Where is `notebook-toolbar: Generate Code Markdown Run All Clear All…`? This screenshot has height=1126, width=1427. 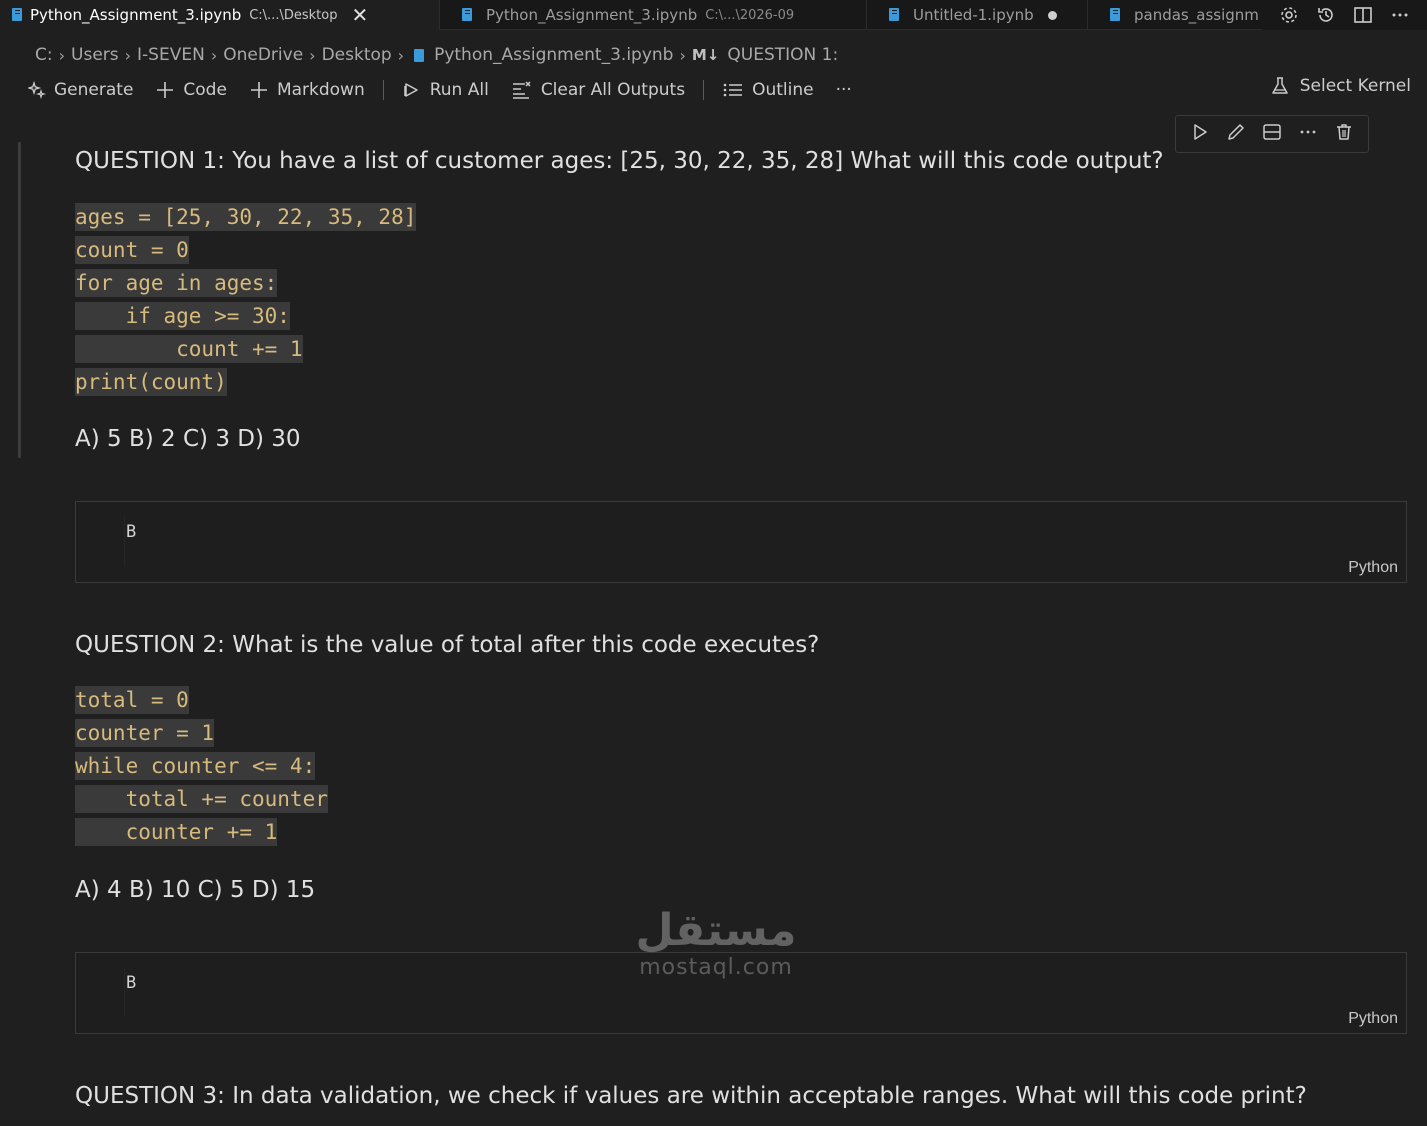 notebook-toolbar: Generate Code Markdown Run All Clear All… is located at coordinates (727, 90).